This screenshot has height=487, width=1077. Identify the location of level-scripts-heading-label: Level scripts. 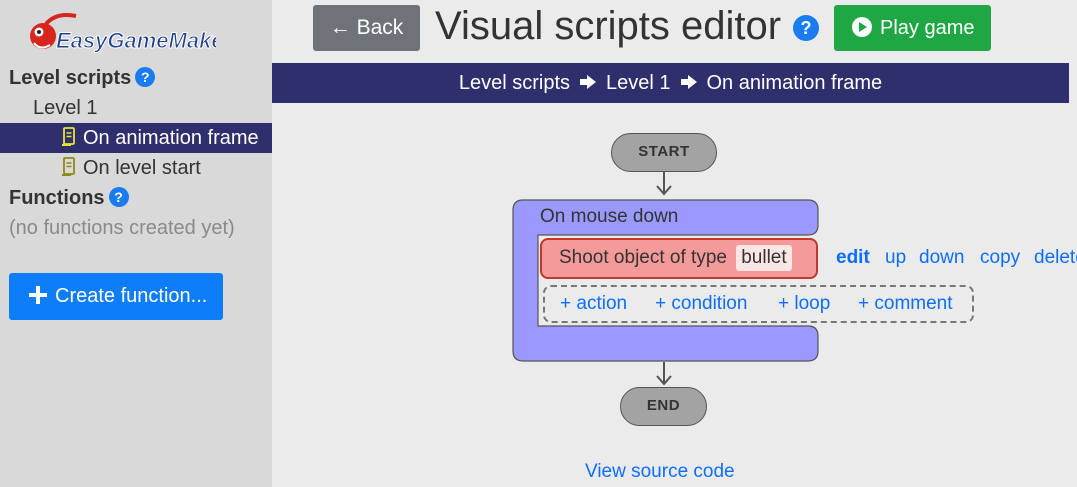
(70, 78).